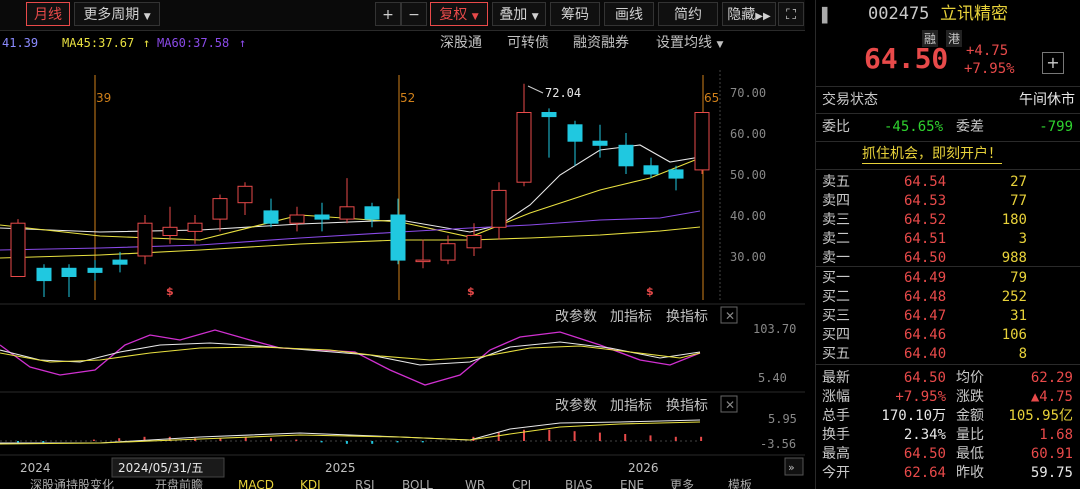  What do you see at coordinates (836, 182) in the screenshot?
I see `ask-label: 卖五` at bounding box center [836, 182].